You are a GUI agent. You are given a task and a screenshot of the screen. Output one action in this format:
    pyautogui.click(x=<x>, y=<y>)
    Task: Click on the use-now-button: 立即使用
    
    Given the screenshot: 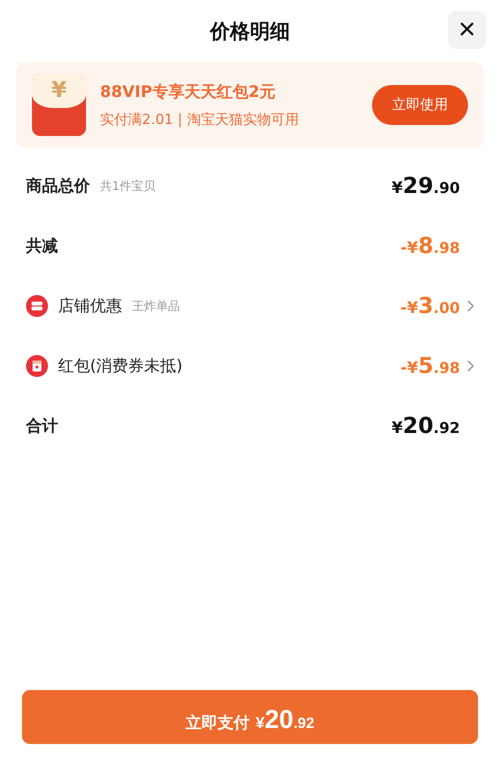 What is the action you would take?
    pyautogui.click(x=420, y=105)
    